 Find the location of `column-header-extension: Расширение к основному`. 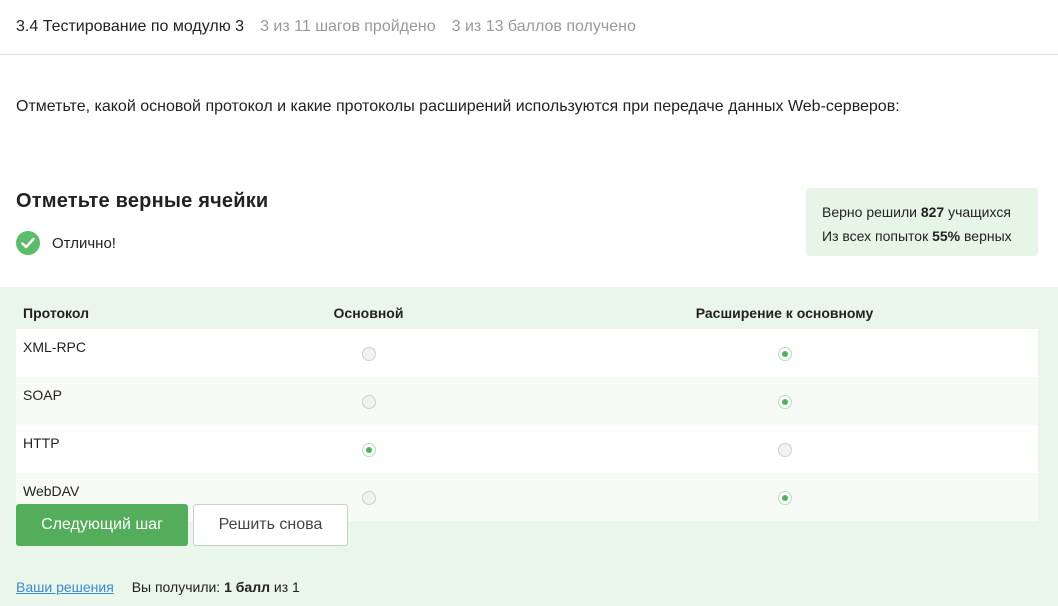

column-header-extension: Расширение к основному is located at coordinates (784, 313).